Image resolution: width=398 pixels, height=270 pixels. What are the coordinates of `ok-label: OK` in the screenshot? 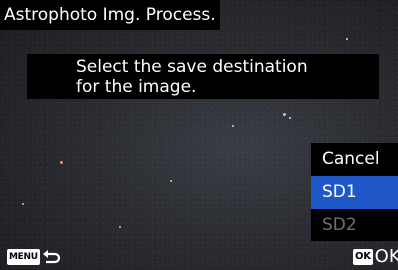 It's located at (386, 256).